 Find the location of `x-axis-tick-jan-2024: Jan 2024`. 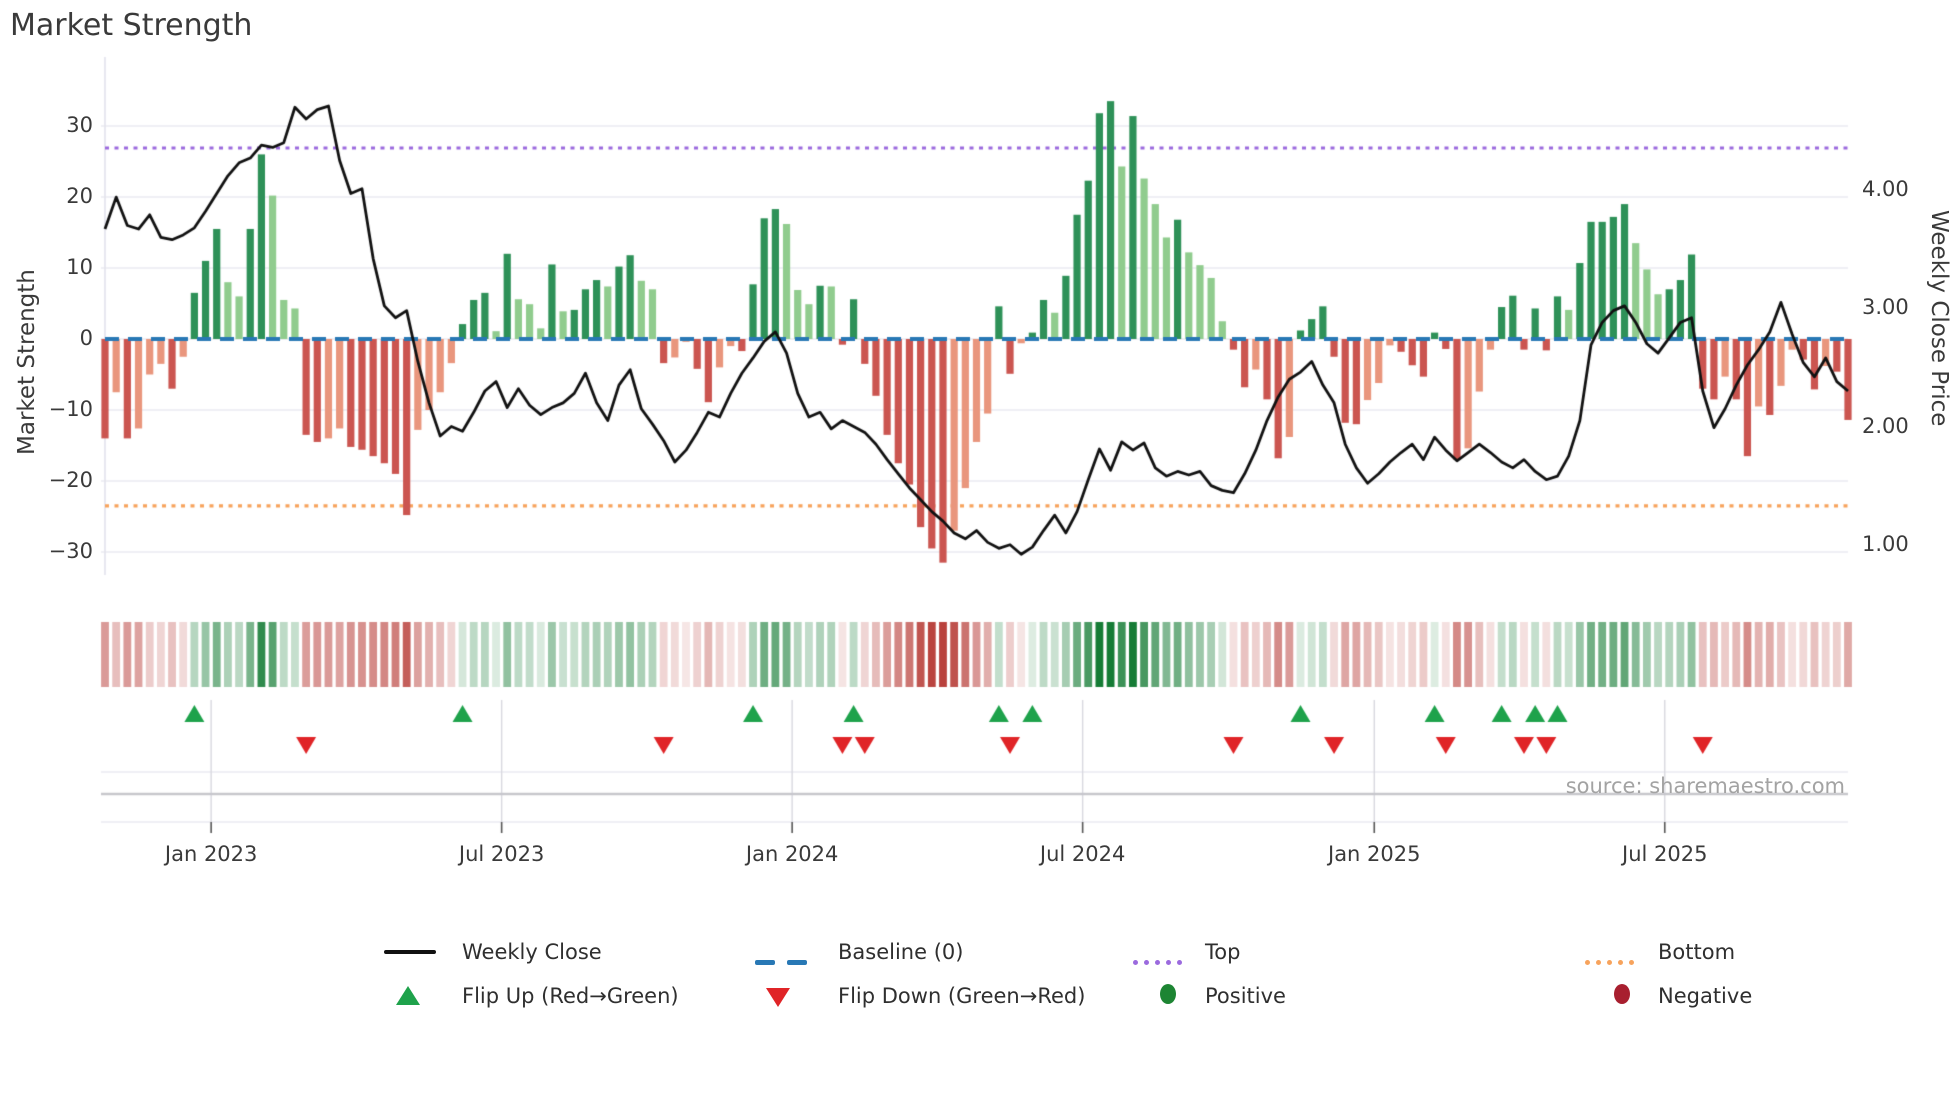

x-axis-tick-jan-2024: Jan 2024 is located at coordinates (792, 854).